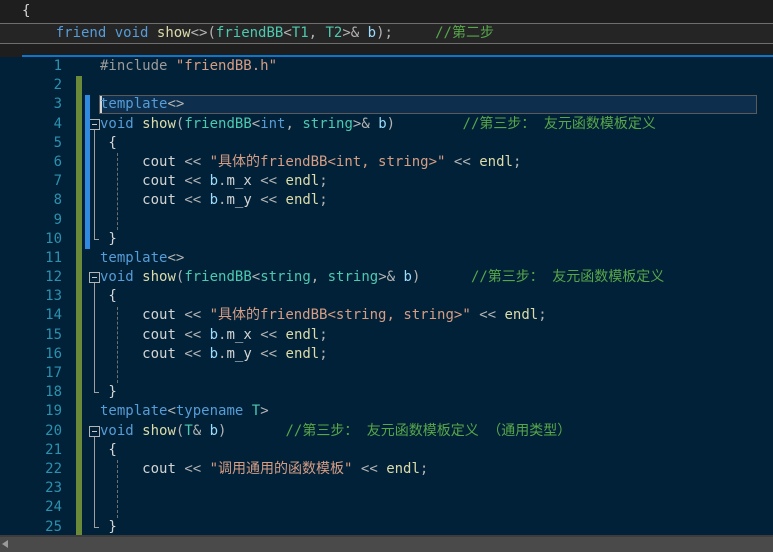  What do you see at coordinates (386, 544) in the screenshot?
I see `horizontal-scrollbar` at bounding box center [386, 544].